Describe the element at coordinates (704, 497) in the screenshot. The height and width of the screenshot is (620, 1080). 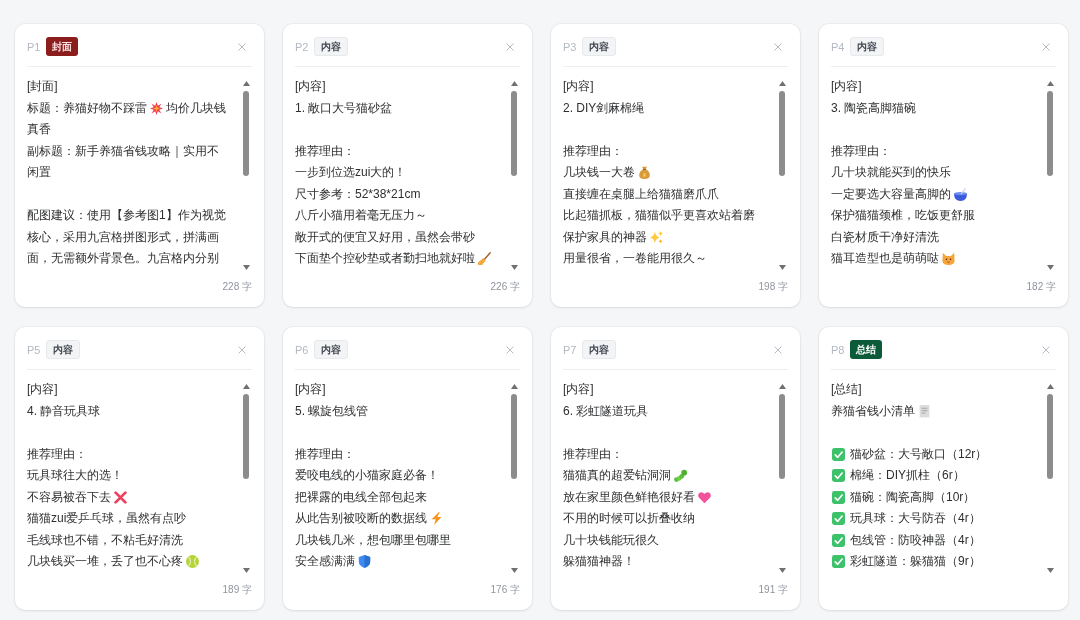
I see `heart-icon` at that location.